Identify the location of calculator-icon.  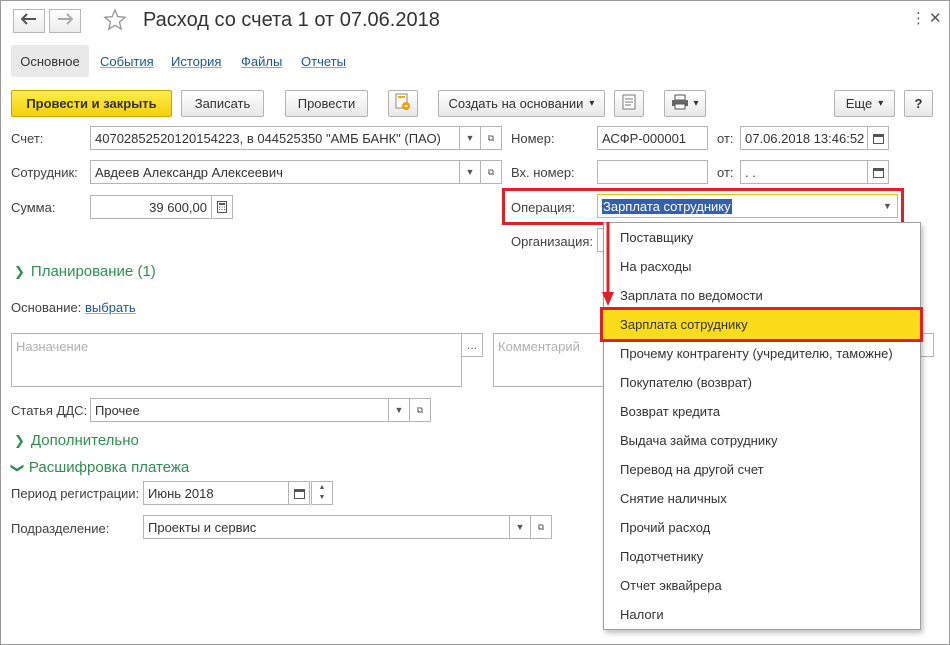
(222, 207).